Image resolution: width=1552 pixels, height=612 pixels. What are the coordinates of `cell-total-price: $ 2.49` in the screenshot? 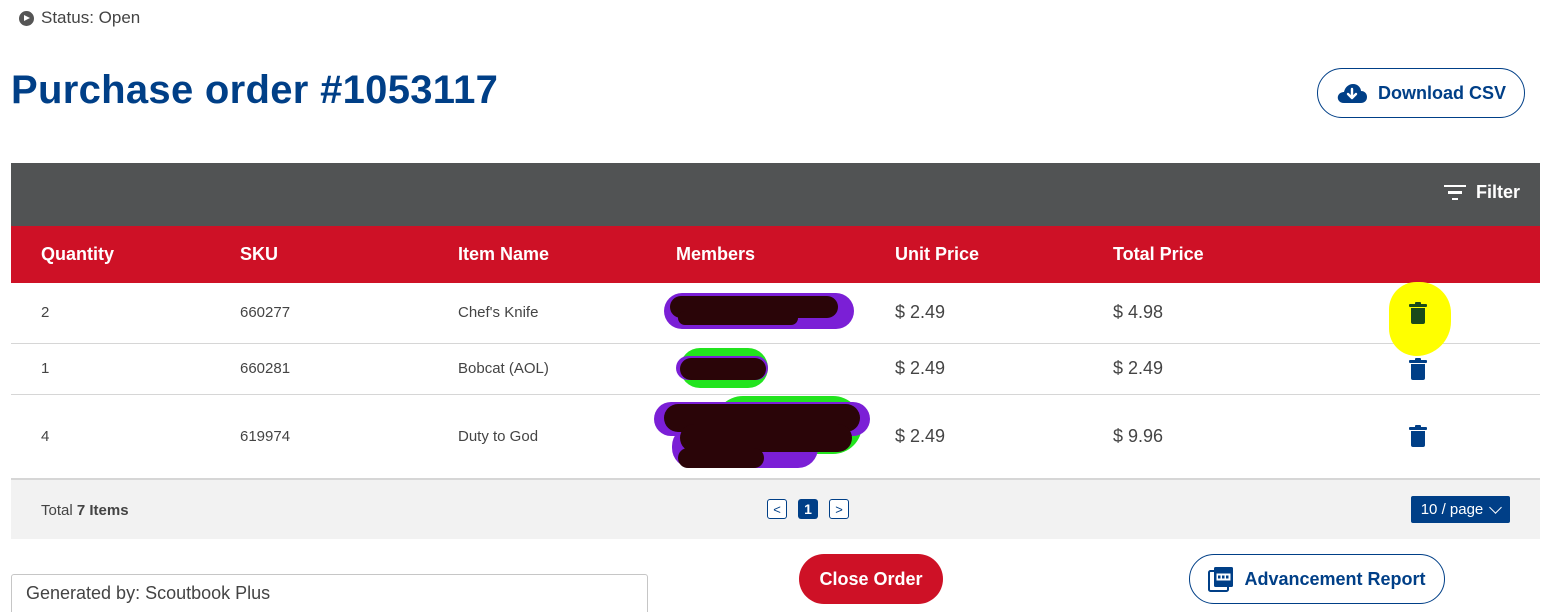 It's located at (1138, 368).